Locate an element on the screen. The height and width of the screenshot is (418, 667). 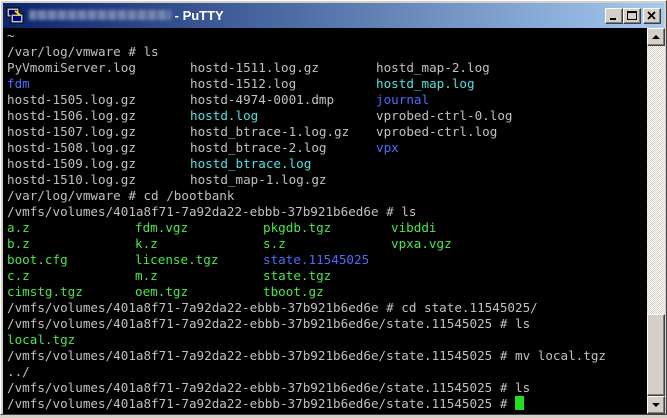
close-icon is located at coordinates (651, 15).